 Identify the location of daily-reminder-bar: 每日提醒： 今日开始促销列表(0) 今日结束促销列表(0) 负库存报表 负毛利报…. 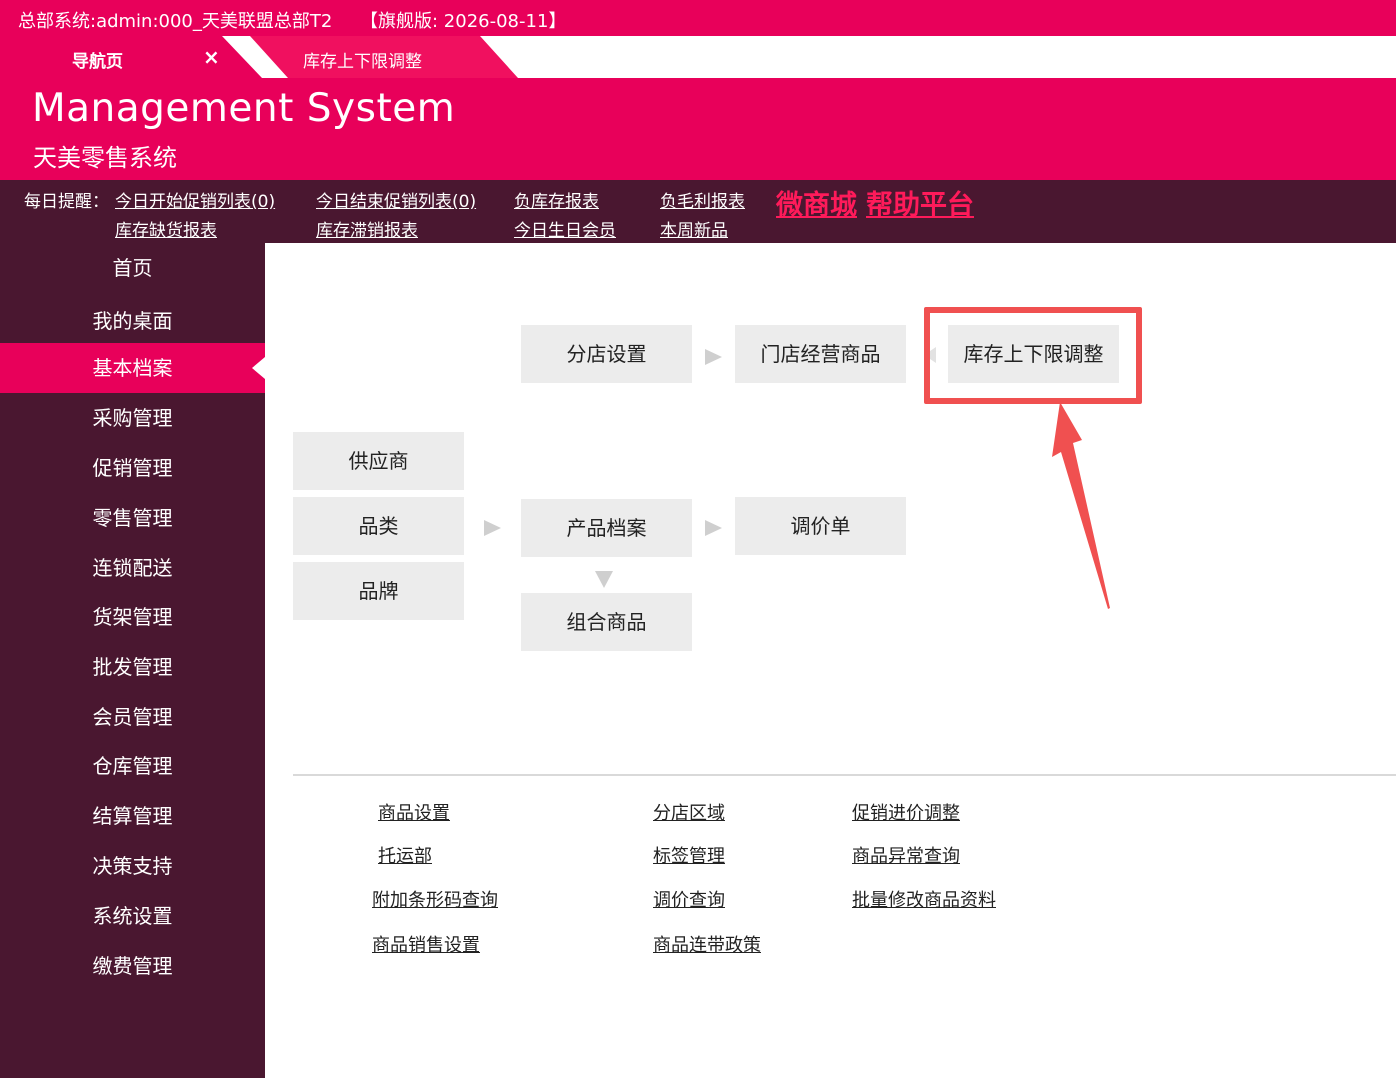
(698, 211).